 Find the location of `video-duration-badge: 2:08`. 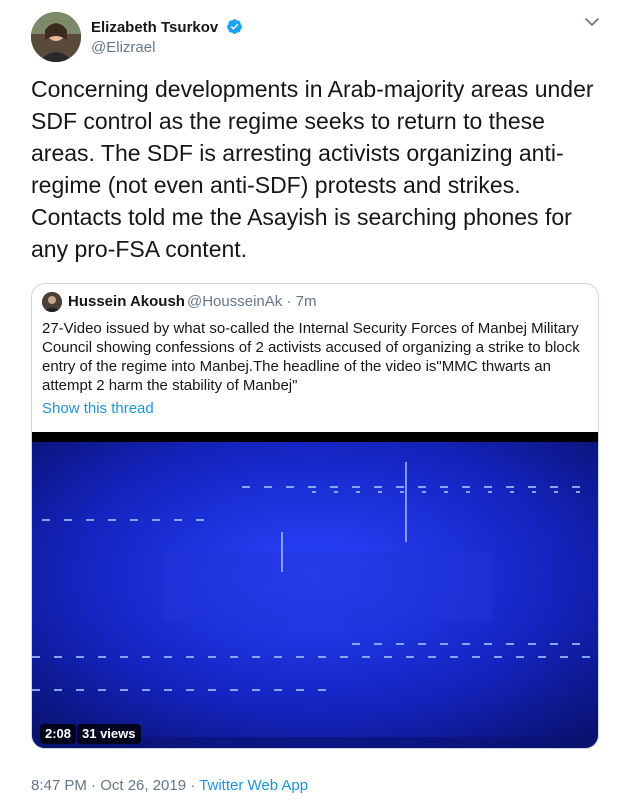

video-duration-badge: 2:08 is located at coordinates (58, 734).